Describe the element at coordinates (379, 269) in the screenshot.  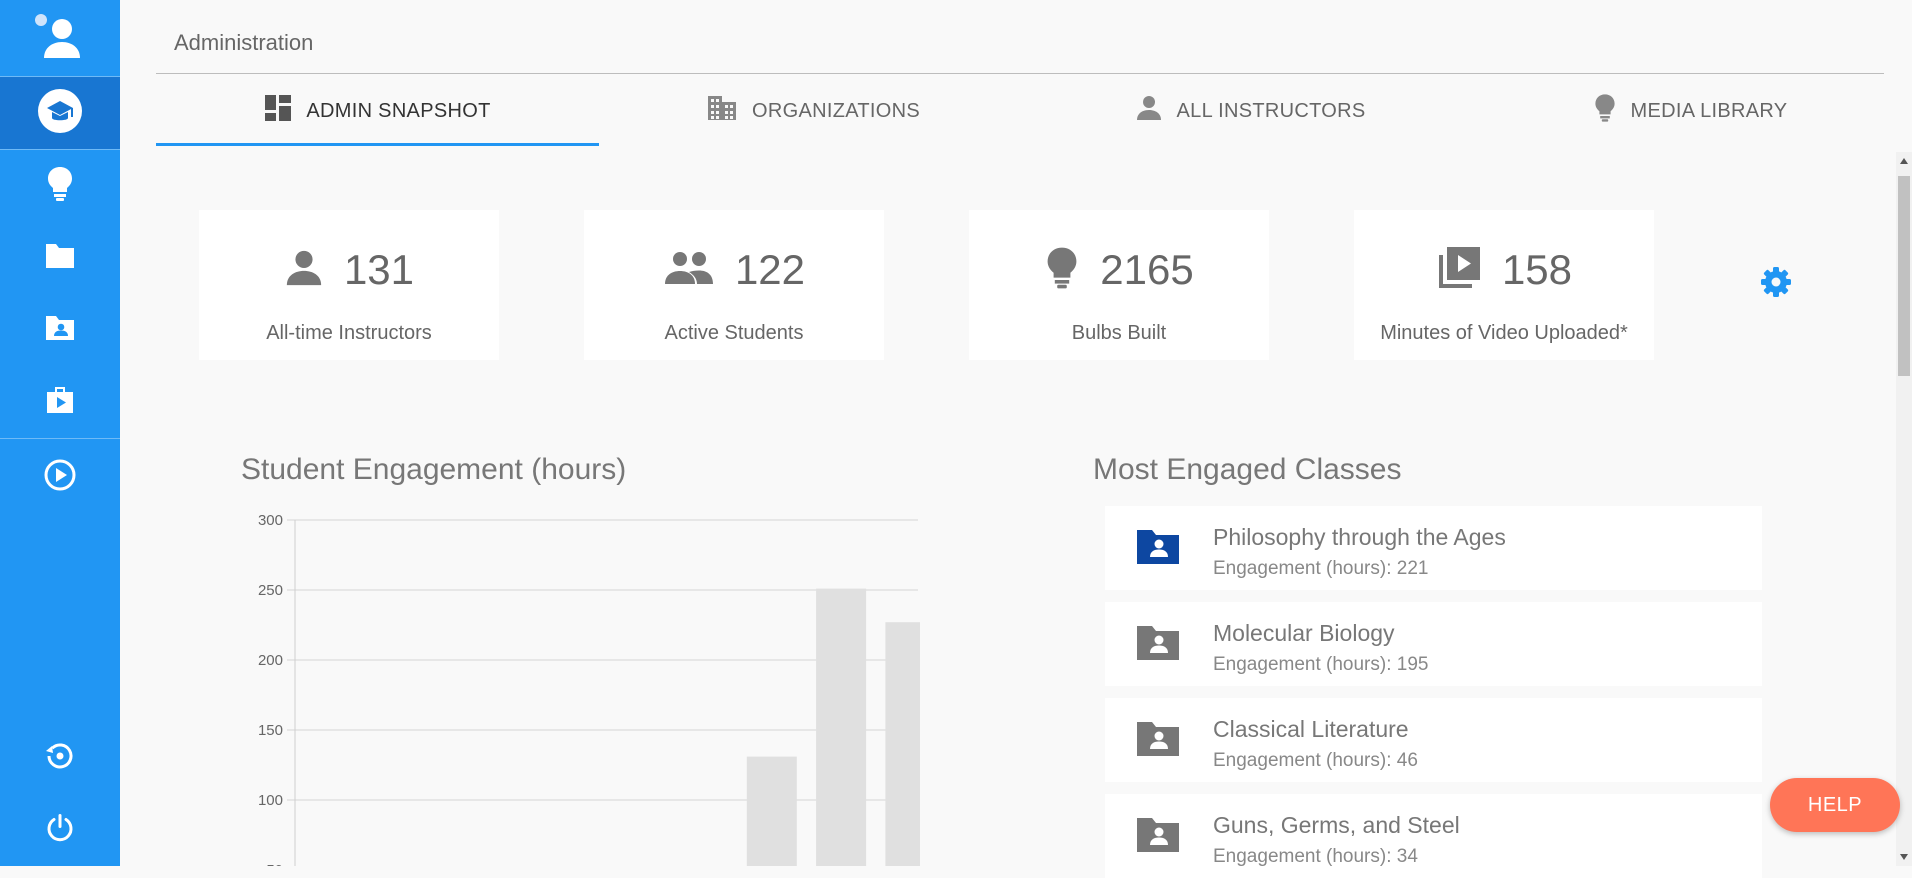
I see `stat-value: 131` at that location.